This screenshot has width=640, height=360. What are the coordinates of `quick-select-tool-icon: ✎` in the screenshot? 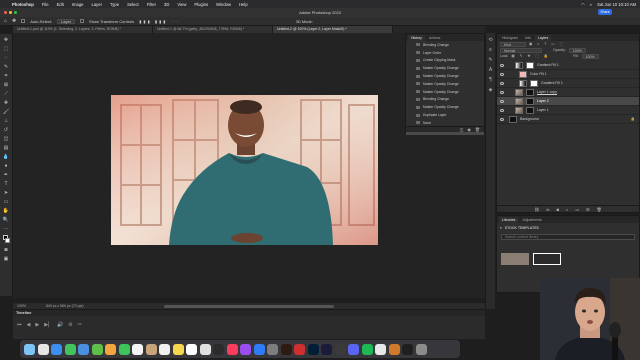 It's located at (6, 67).